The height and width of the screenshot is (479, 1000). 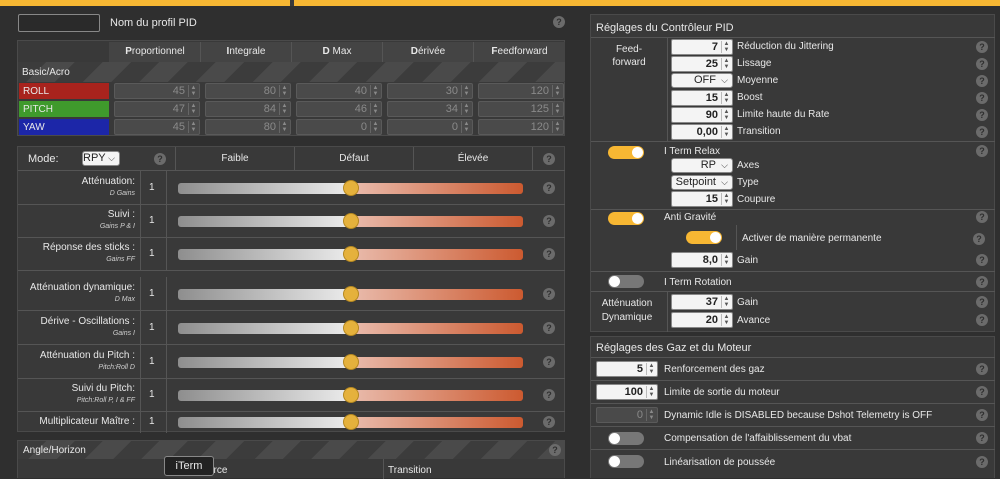 I want to click on iterm-relax-type-select: Setpoint ⌵, so click(x=702, y=182).